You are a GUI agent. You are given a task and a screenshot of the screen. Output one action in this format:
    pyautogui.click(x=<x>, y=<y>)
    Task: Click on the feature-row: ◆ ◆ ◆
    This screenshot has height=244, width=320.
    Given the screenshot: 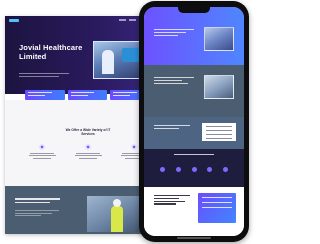 What is the action you would take?
    pyautogui.click(x=88, y=152)
    